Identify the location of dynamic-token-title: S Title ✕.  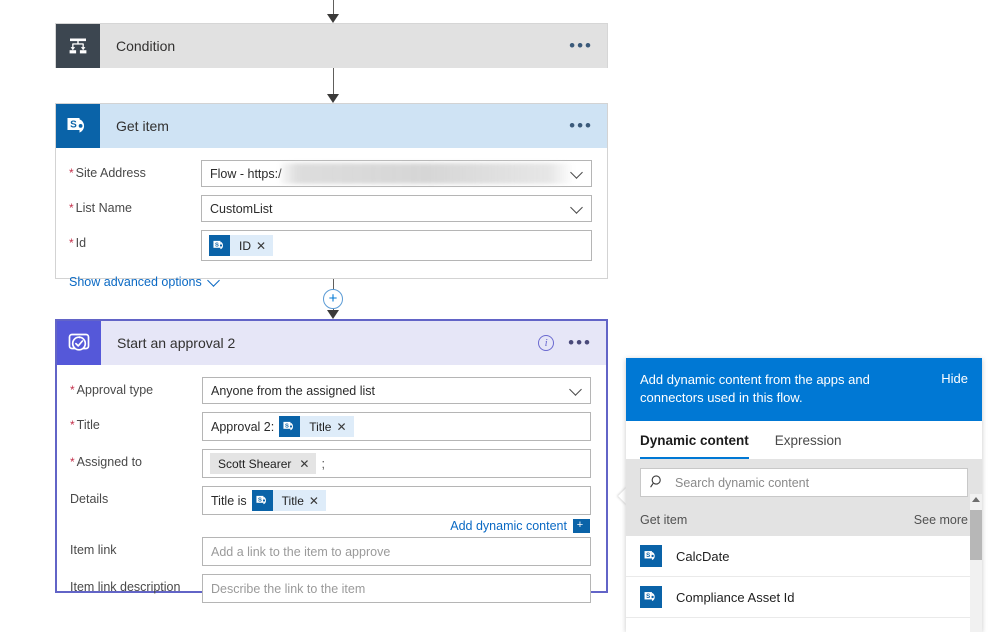
(316, 426).